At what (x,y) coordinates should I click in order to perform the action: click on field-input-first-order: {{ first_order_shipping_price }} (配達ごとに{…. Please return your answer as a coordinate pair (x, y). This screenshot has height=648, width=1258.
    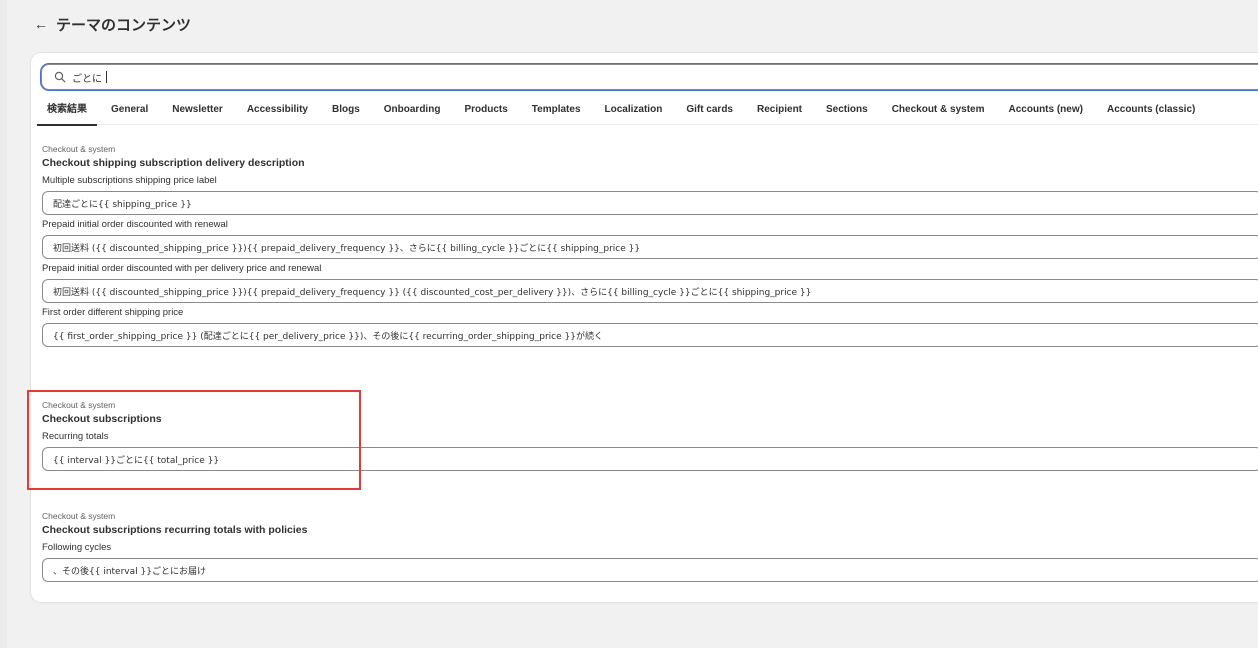
    Looking at the image, I should click on (650, 335).